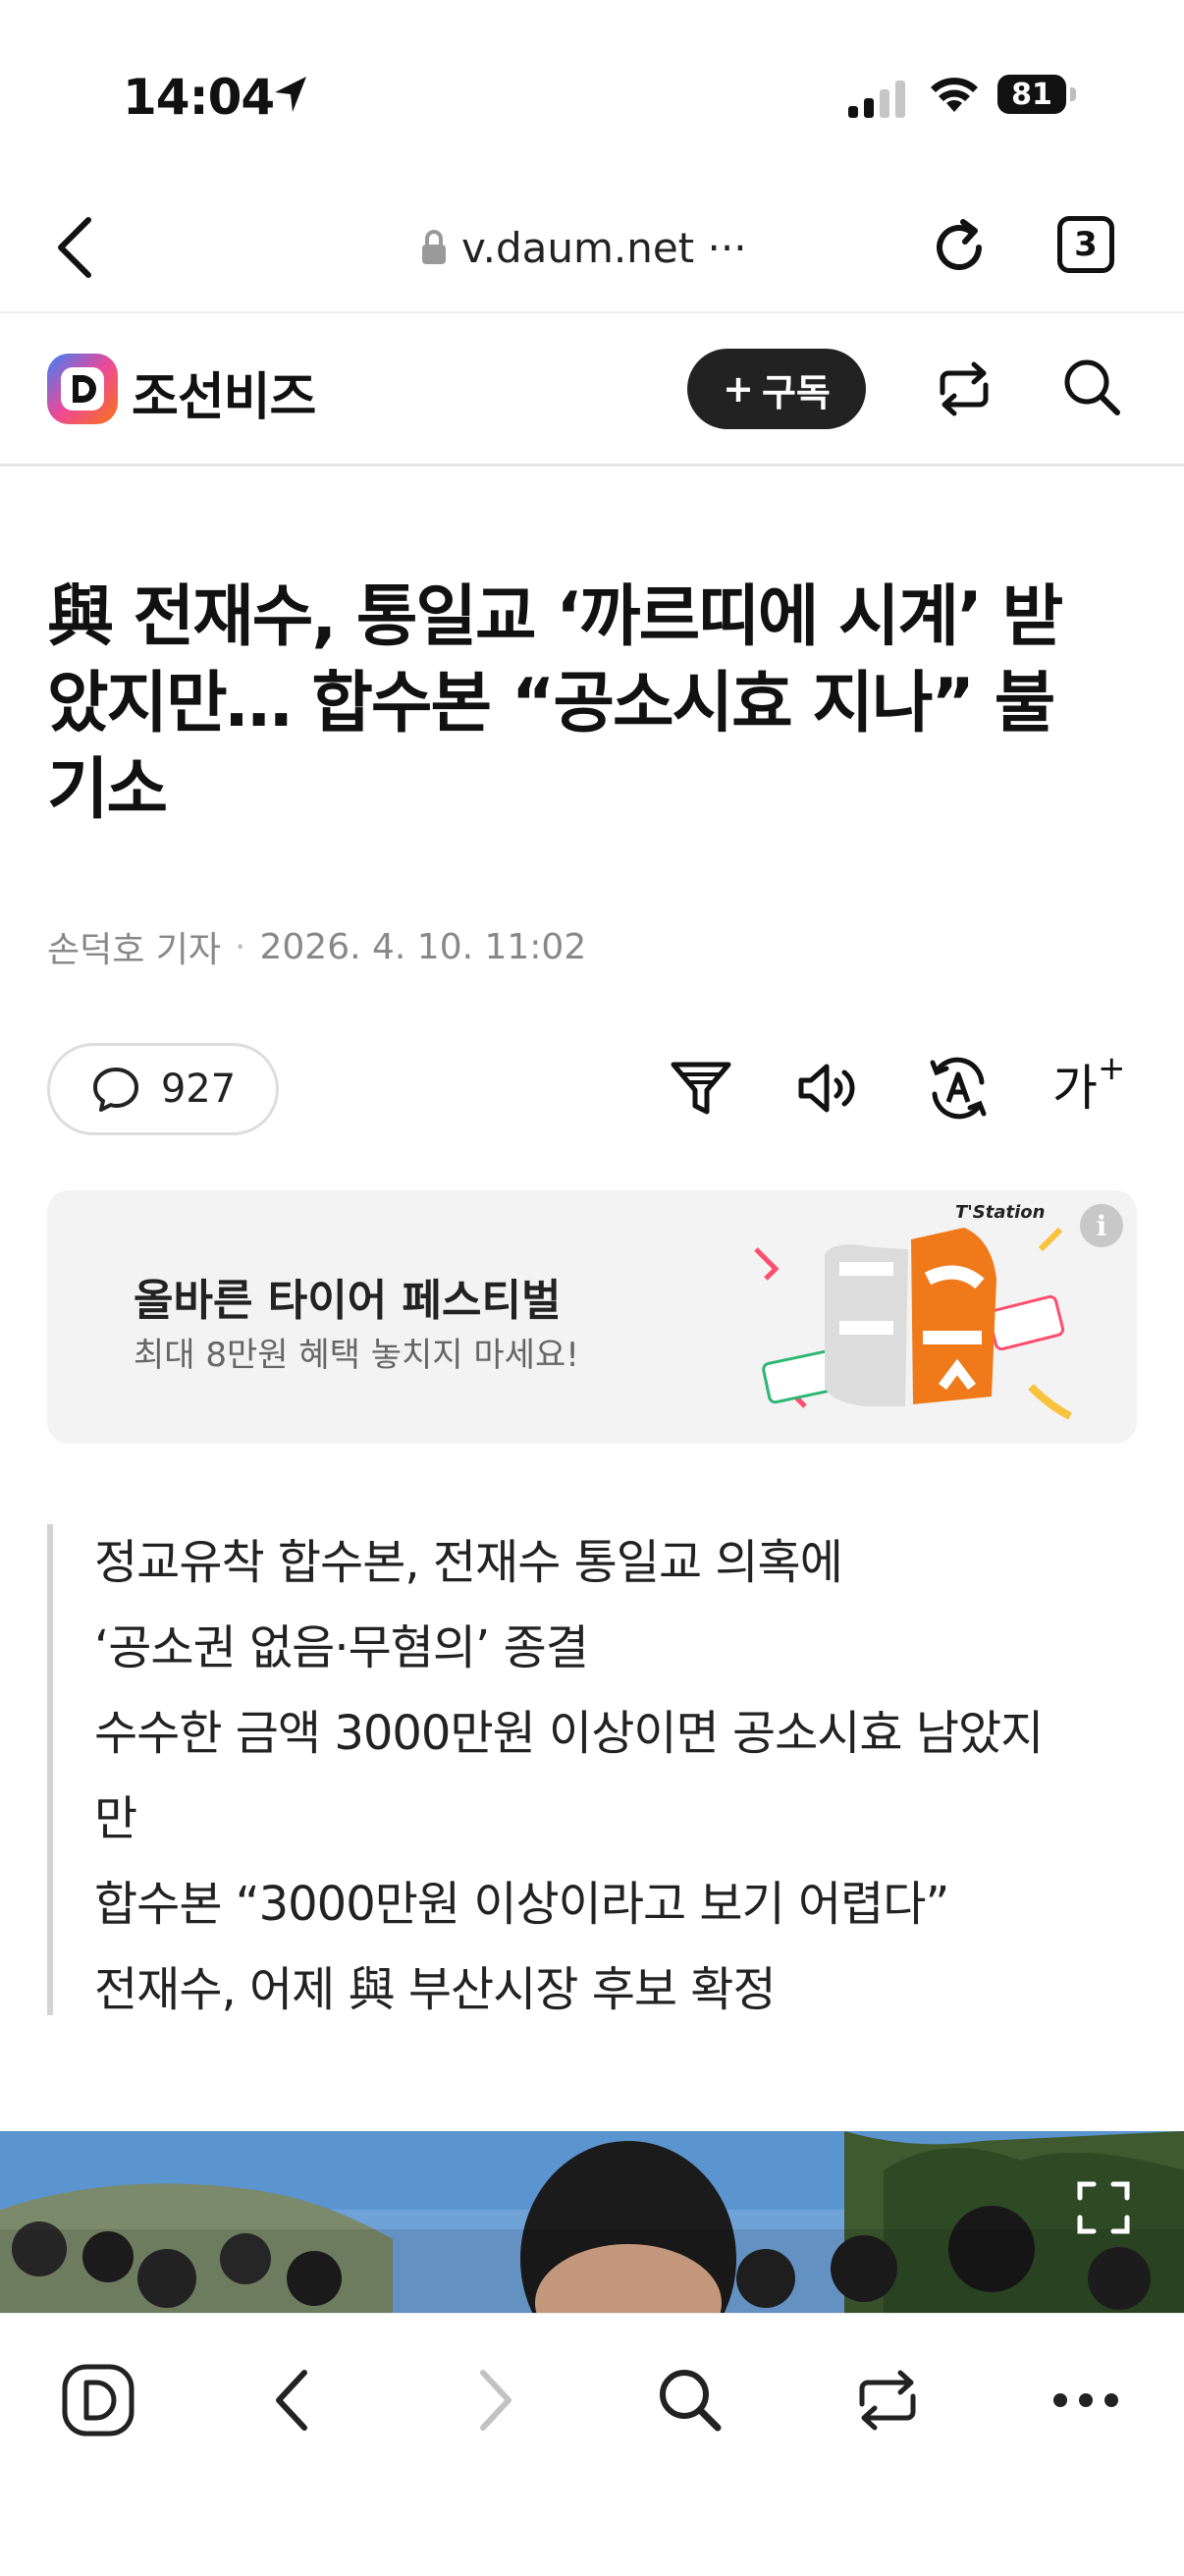 This screenshot has height=2576, width=1184. What do you see at coordinates (796, 392) in the screenshot?
I see `subscribe-label: 구독` at bounding box center [796, 392].